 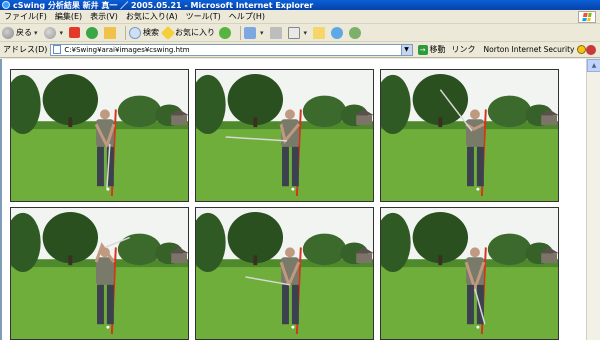 What do you see at coordinates (582, 49) in the screenshot?
I see `norton-icon` at bounding box center [582, 49].